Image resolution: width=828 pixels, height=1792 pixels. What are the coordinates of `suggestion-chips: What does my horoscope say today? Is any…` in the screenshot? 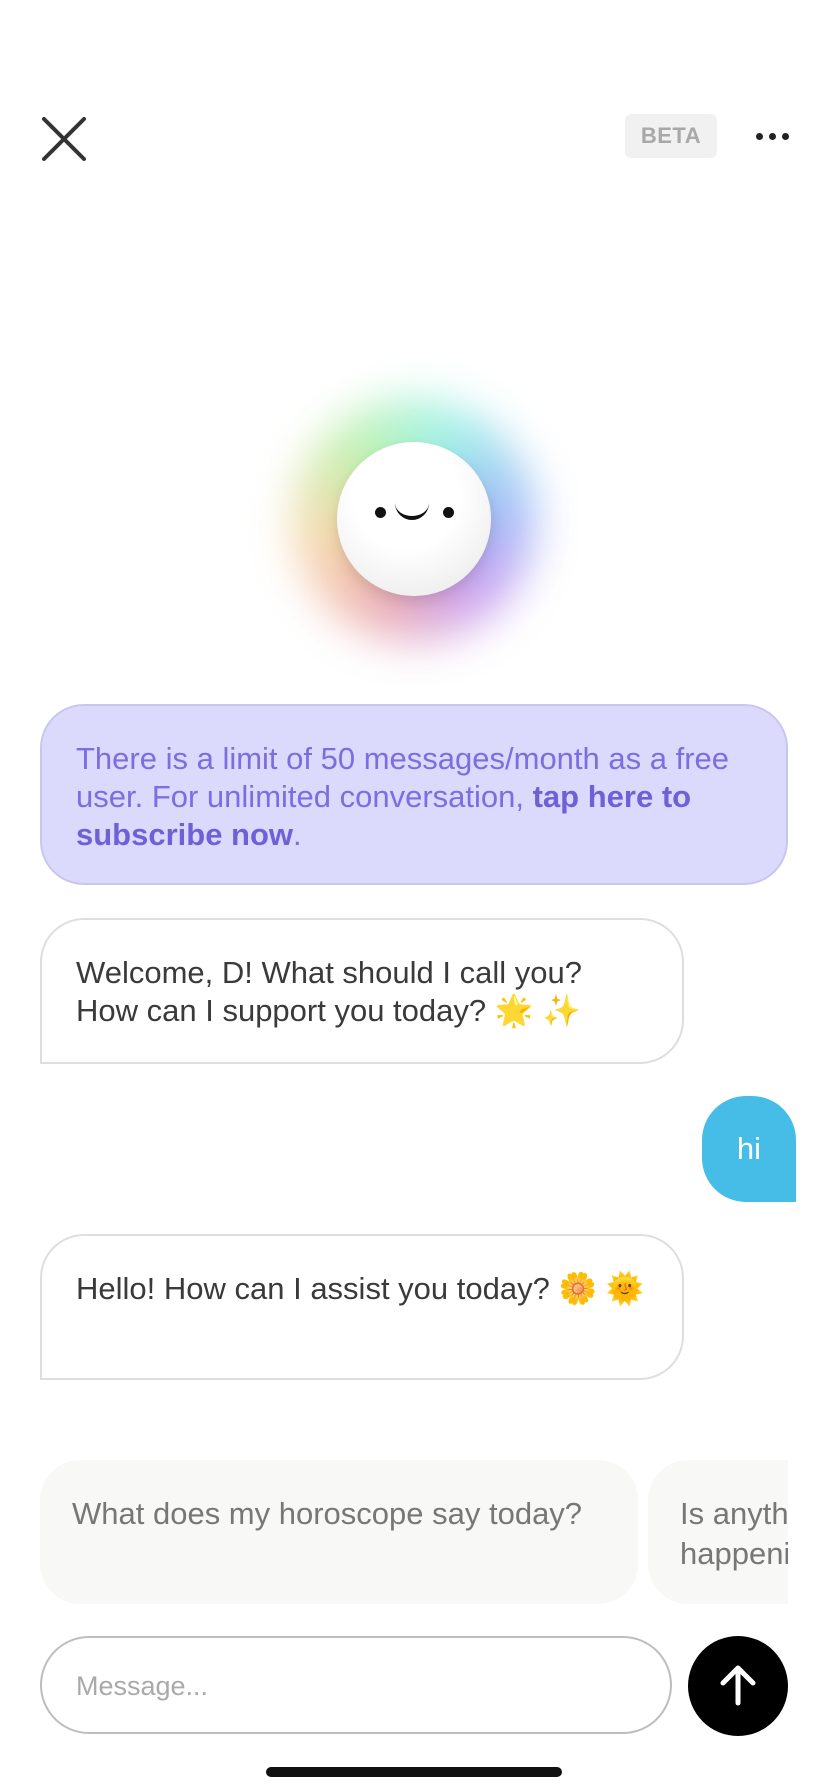 It's located at (414, 1532).